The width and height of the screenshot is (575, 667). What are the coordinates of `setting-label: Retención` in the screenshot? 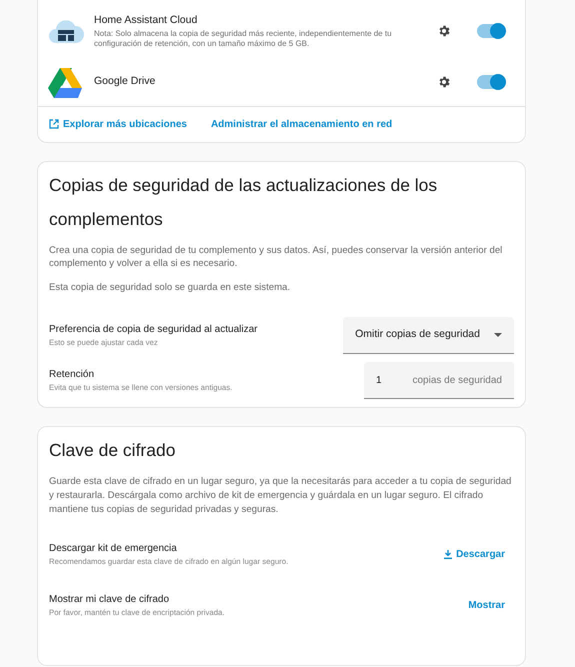 It's located at (72, 375).